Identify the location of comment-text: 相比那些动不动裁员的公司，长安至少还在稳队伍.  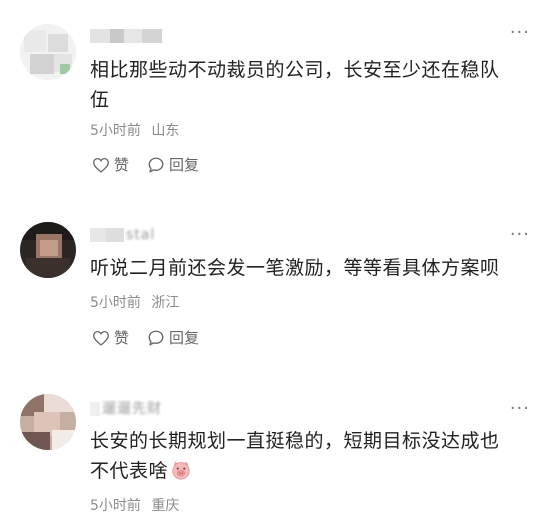
(295, 85).